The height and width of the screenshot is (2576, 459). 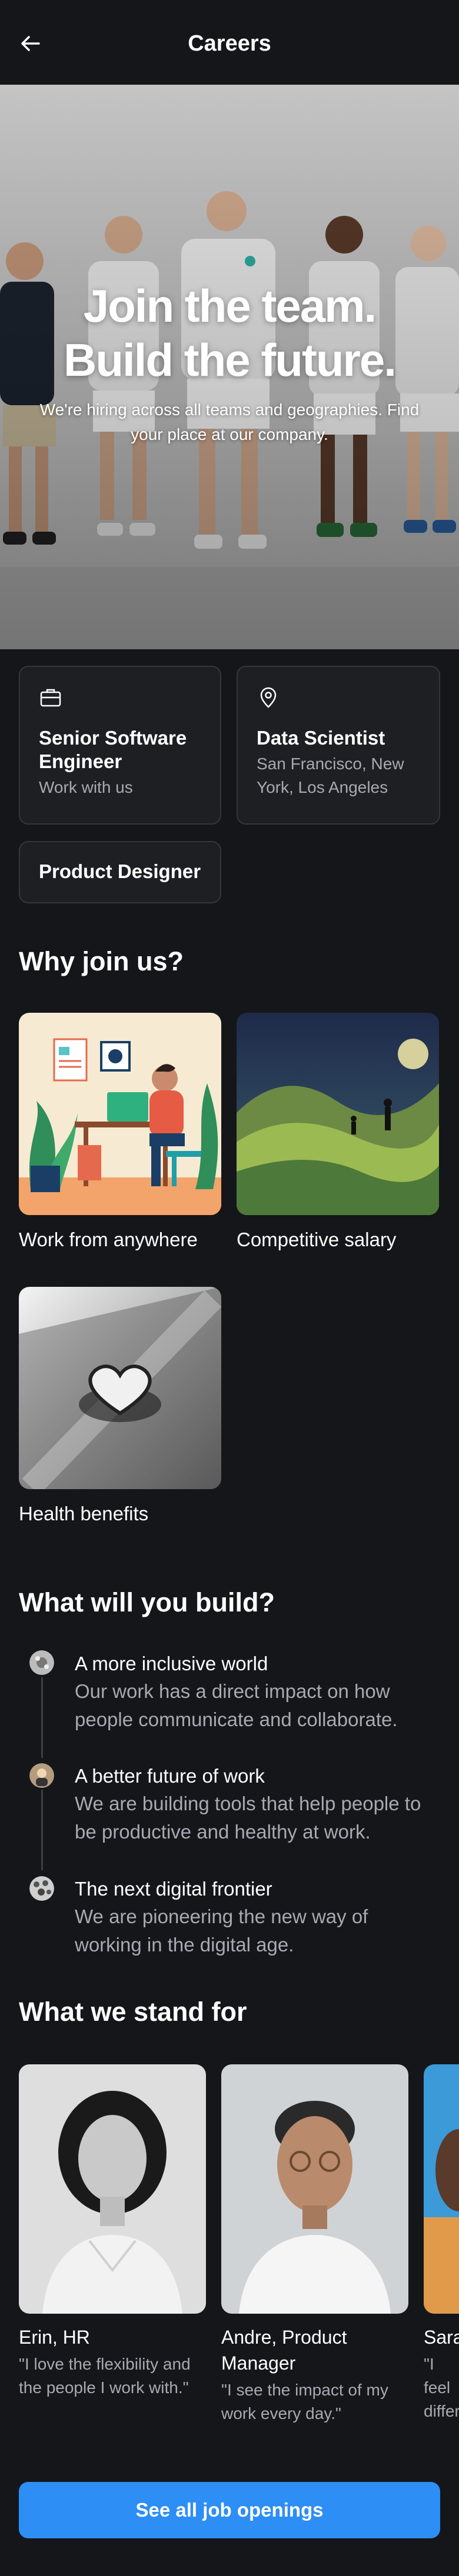 I want to click on hero-title: Join the team. Build the future., so click(x=230, y=333).